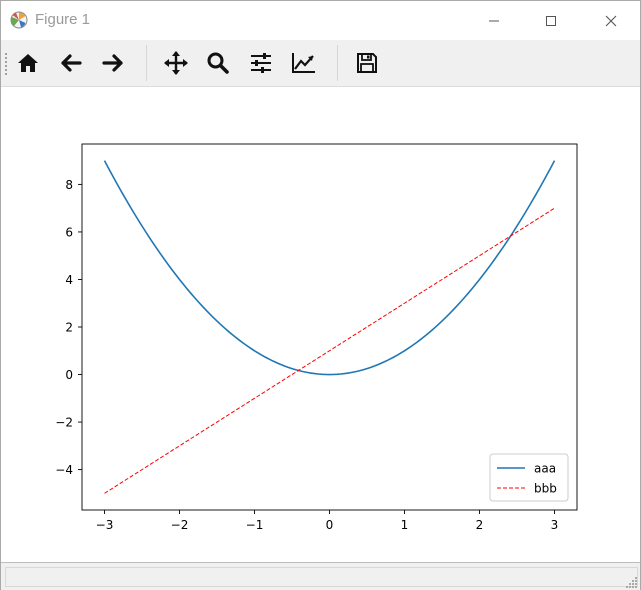  I want to click on minimize-icon, so click(494, 20).